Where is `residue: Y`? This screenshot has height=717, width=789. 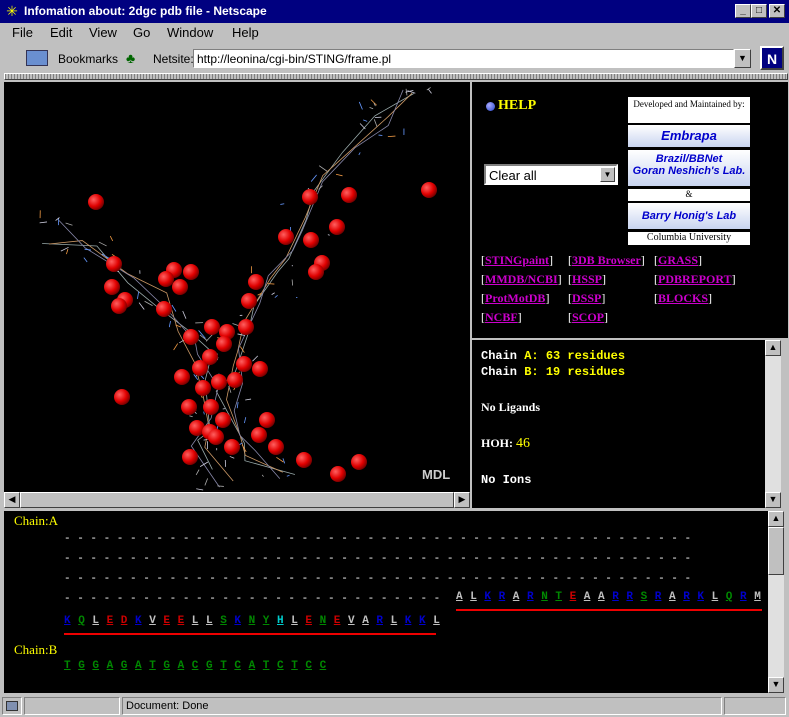 residue: Y is located at coordinates (266, 621).